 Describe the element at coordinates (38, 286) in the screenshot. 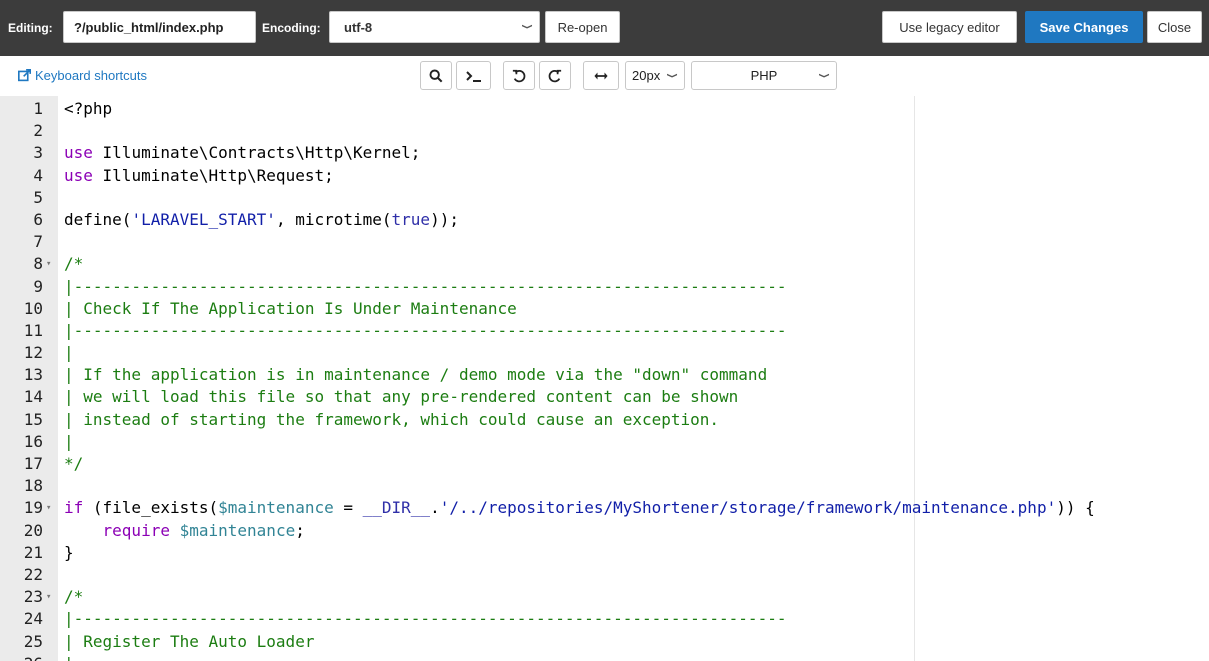

I see `line-number: 9` at that location.